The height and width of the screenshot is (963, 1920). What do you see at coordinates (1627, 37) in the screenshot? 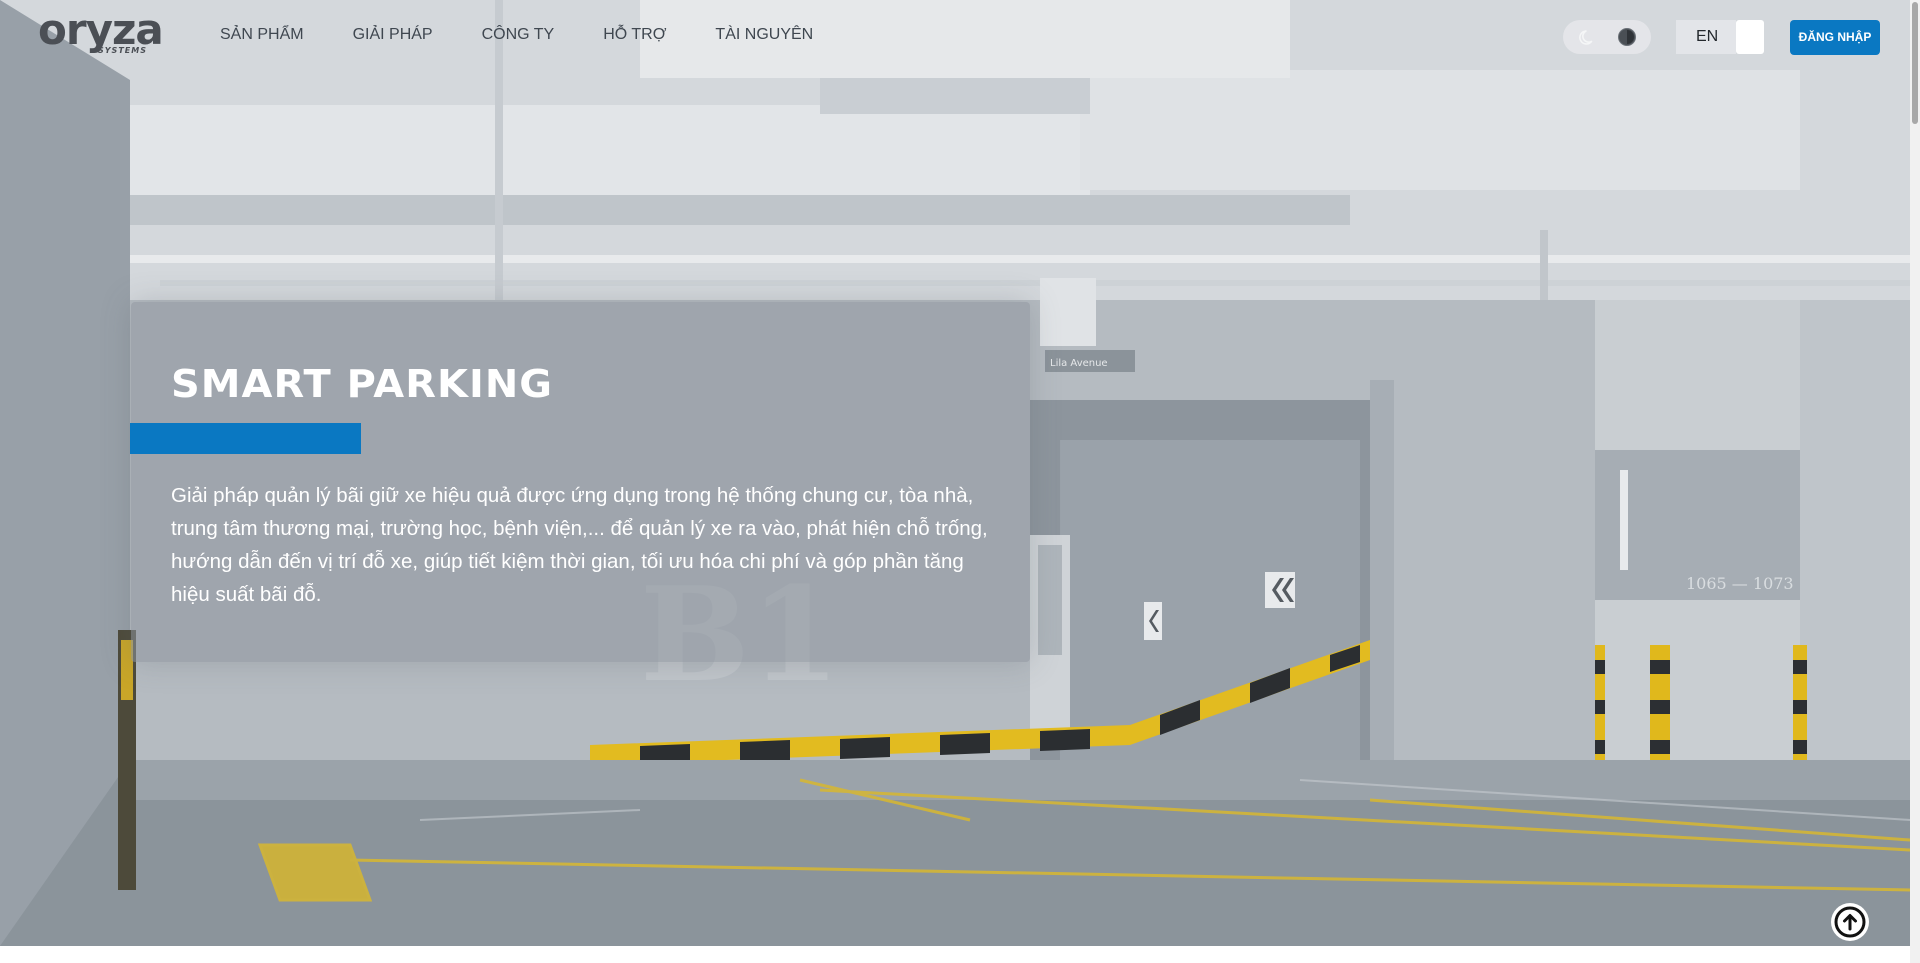
I see `contrast-icon` at bounding box center [1627, 37].